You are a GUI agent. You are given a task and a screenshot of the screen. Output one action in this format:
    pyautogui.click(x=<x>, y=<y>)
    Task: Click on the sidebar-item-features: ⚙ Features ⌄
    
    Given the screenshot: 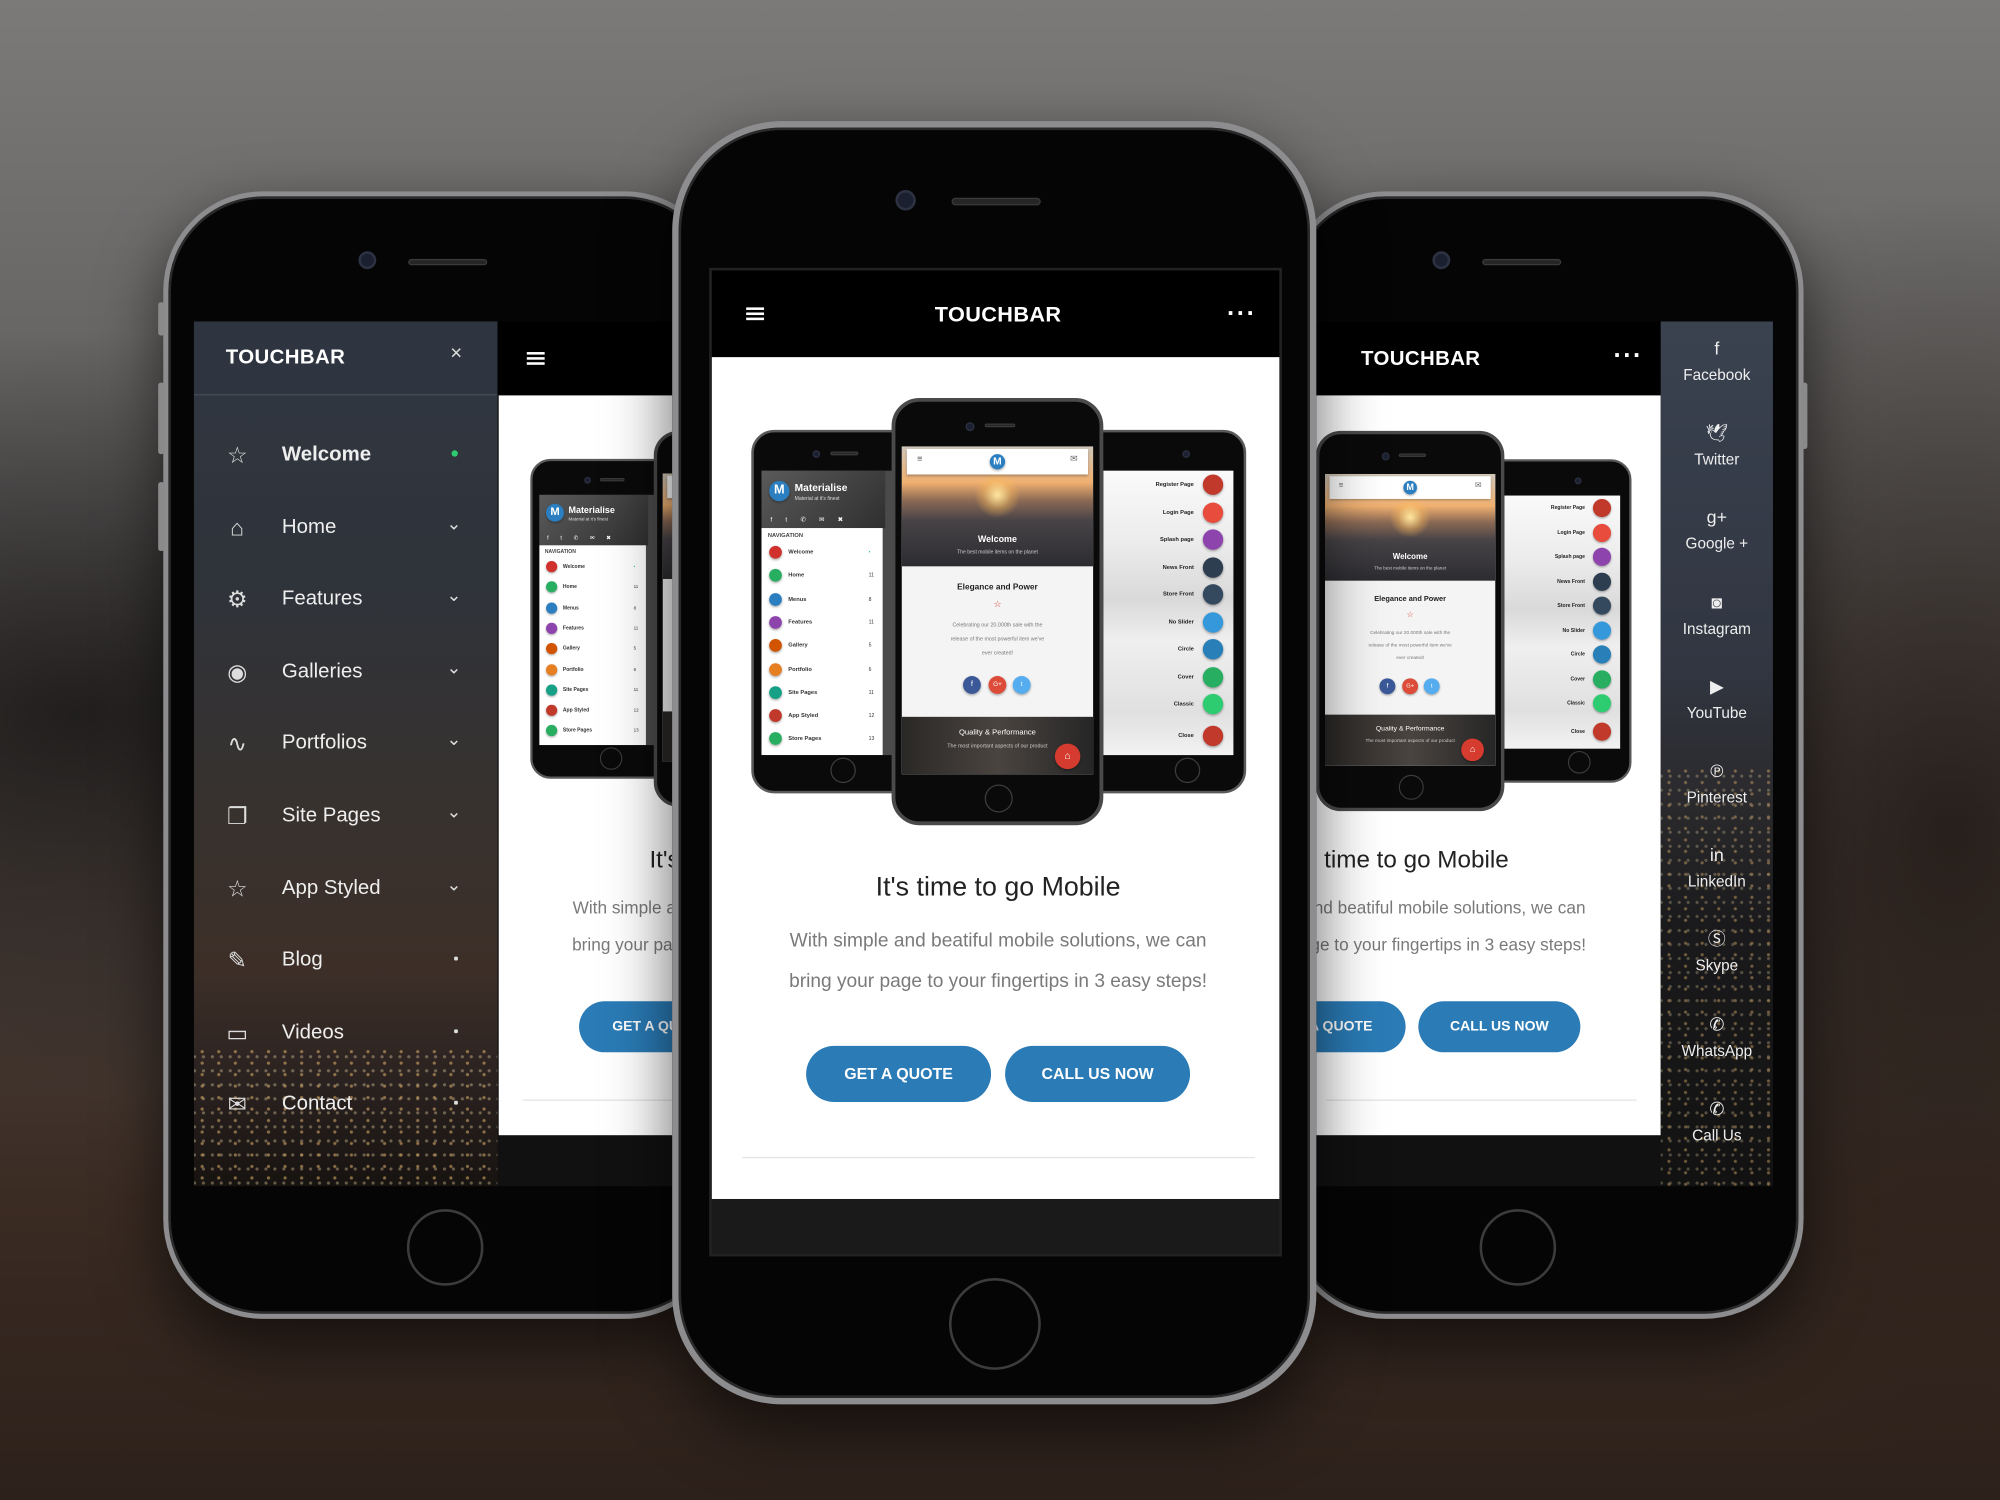 What is the action you would take?
    pyautogui.click(x=346, y=599)
    